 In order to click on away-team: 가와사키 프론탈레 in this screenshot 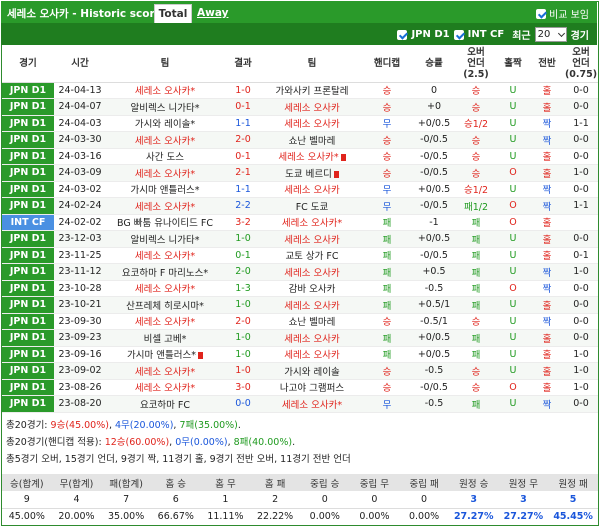, I will do `click(312, 90)`.